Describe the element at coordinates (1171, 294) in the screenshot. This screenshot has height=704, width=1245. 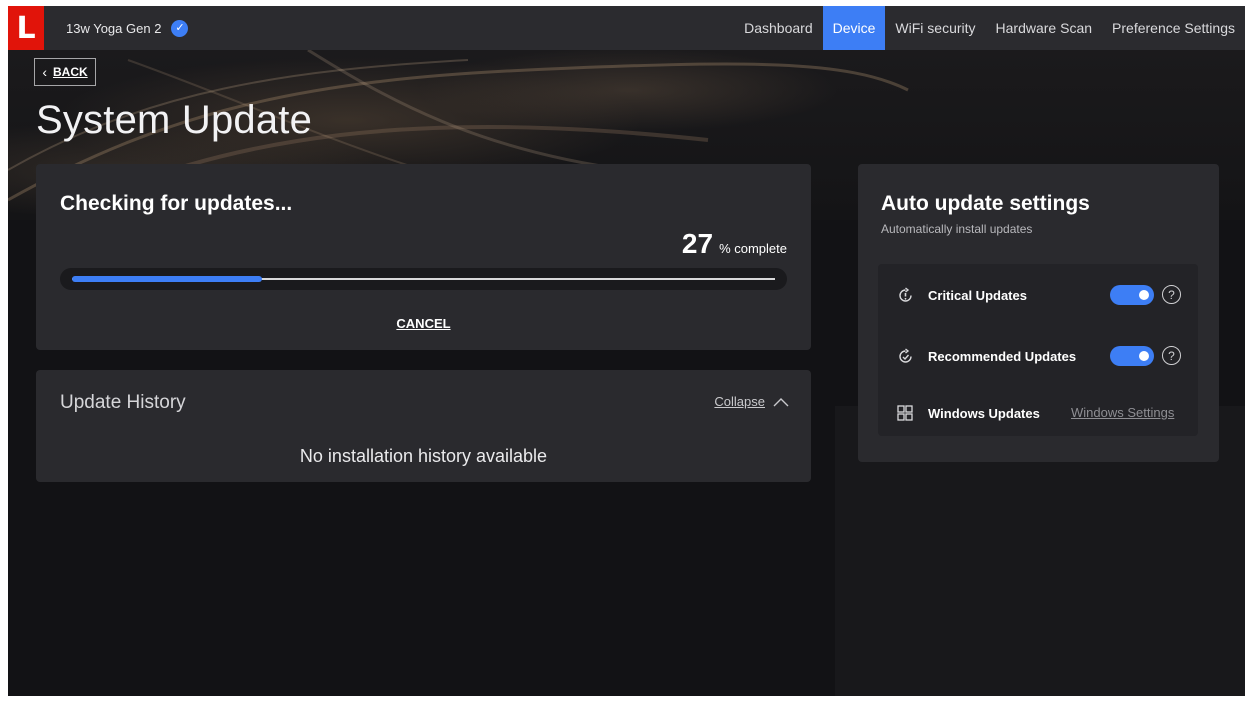
I see `critical-help-icon: ?` at that location.